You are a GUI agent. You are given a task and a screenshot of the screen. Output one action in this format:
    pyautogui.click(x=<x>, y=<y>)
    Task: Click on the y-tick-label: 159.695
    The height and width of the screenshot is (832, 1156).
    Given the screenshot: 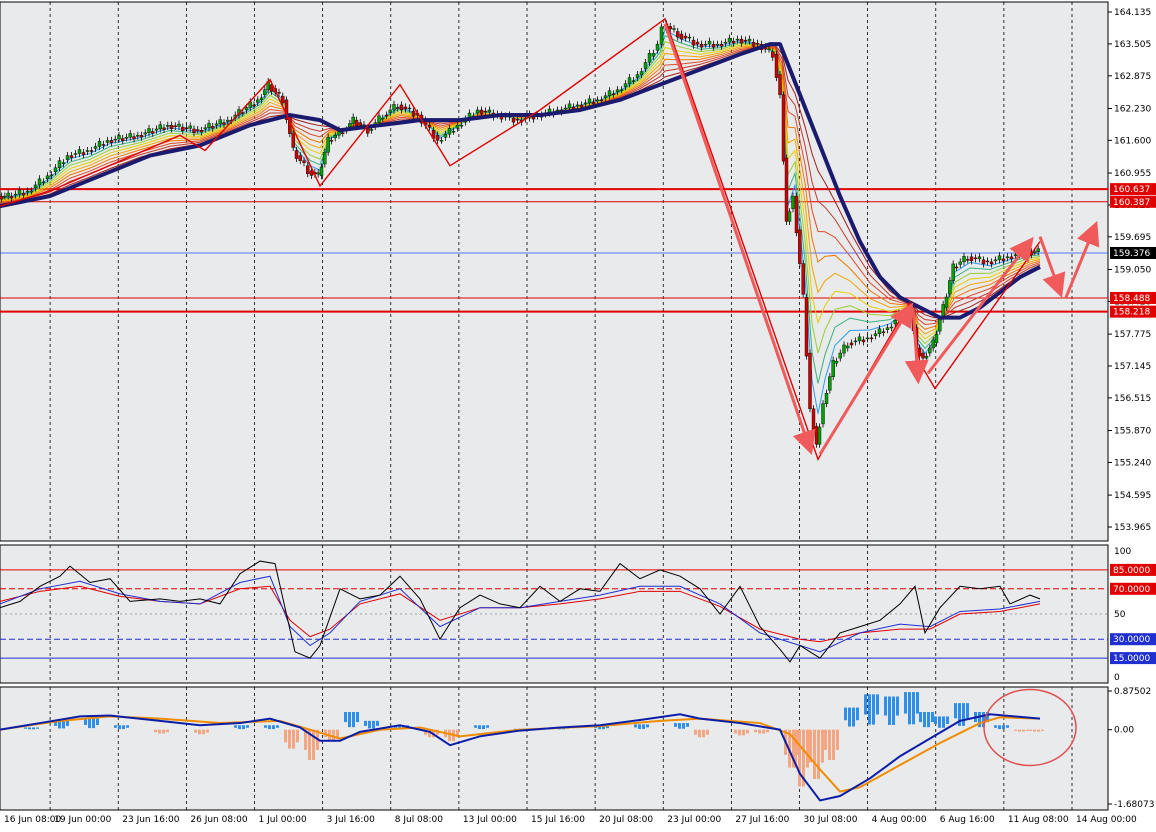 What is the action you would take?
    pyautogui.click(x=1132, y=238)
    